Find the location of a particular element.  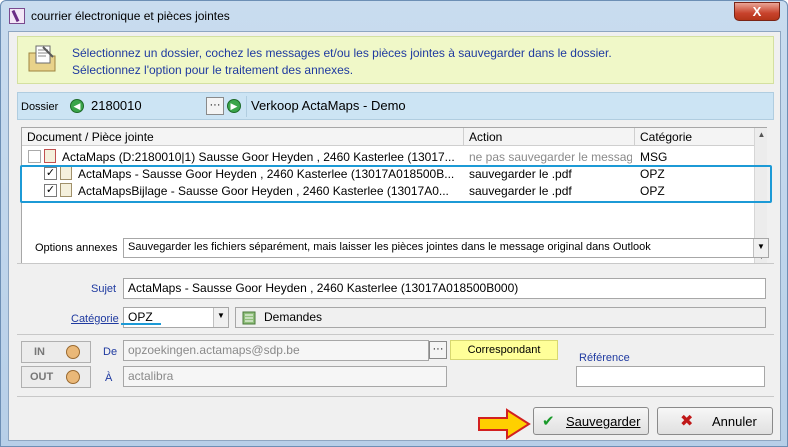

options-label: Options annexes is located at coordinates (76, 248).